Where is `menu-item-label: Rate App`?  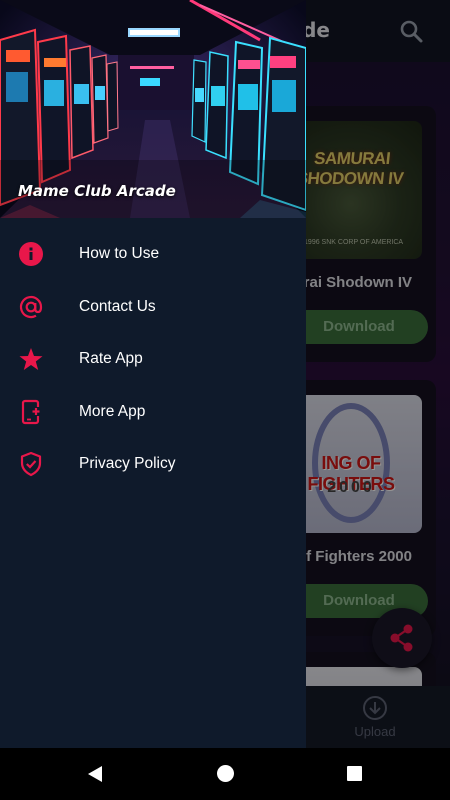 menu-item-label: Rate App is located at coordinates (111, 358).